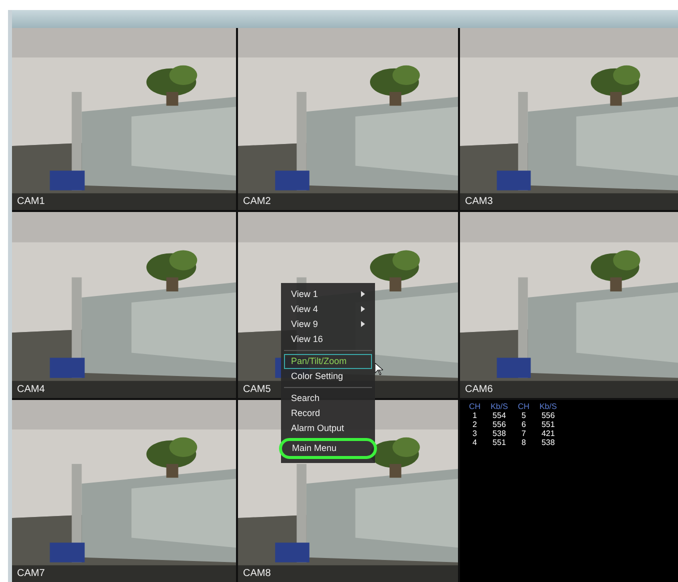 Image resolution: width=678 pixels, height=582 pixels. I want to click on menu-item: View 9, so click(328, 324).